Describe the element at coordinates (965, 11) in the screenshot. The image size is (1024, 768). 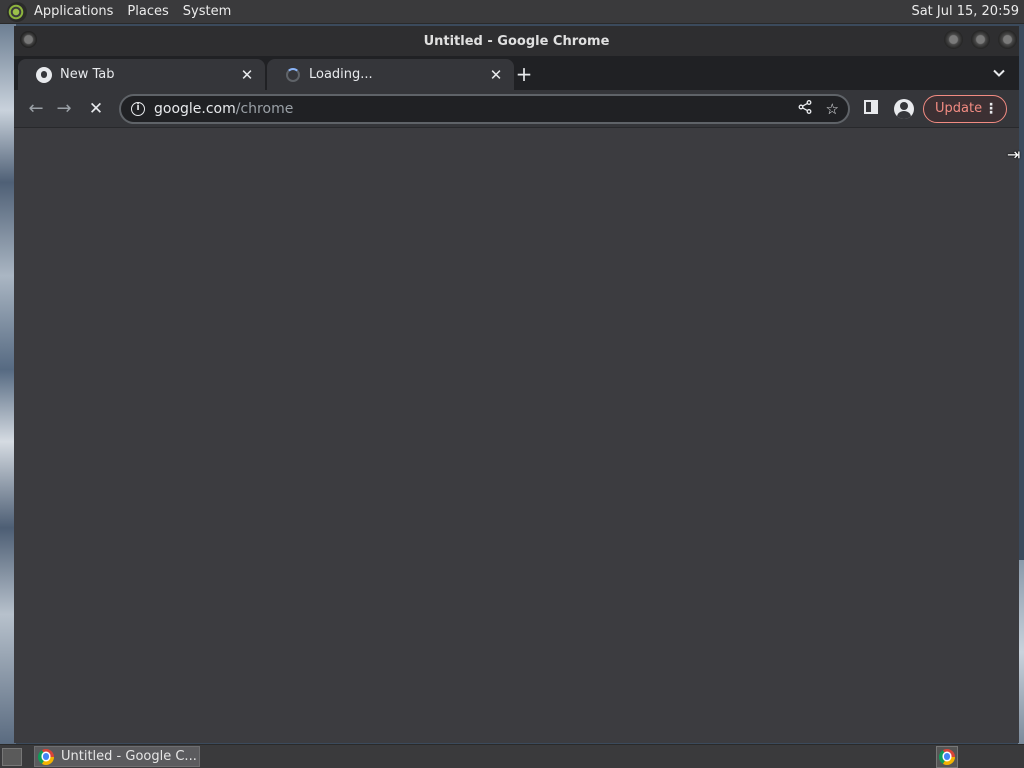
I see `clock: Sat Jul 15, 20:59` at that location.